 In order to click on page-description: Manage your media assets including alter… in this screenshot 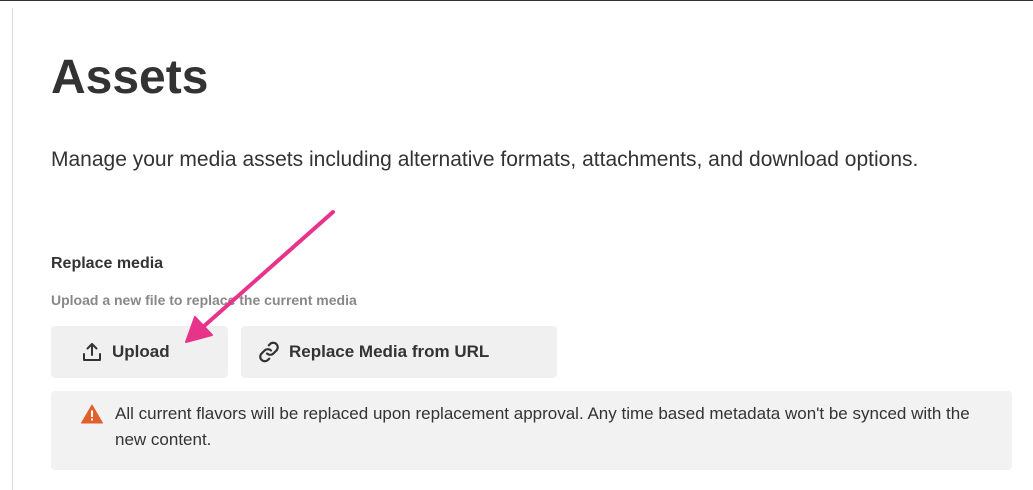, I will do `click(485, 159)`.